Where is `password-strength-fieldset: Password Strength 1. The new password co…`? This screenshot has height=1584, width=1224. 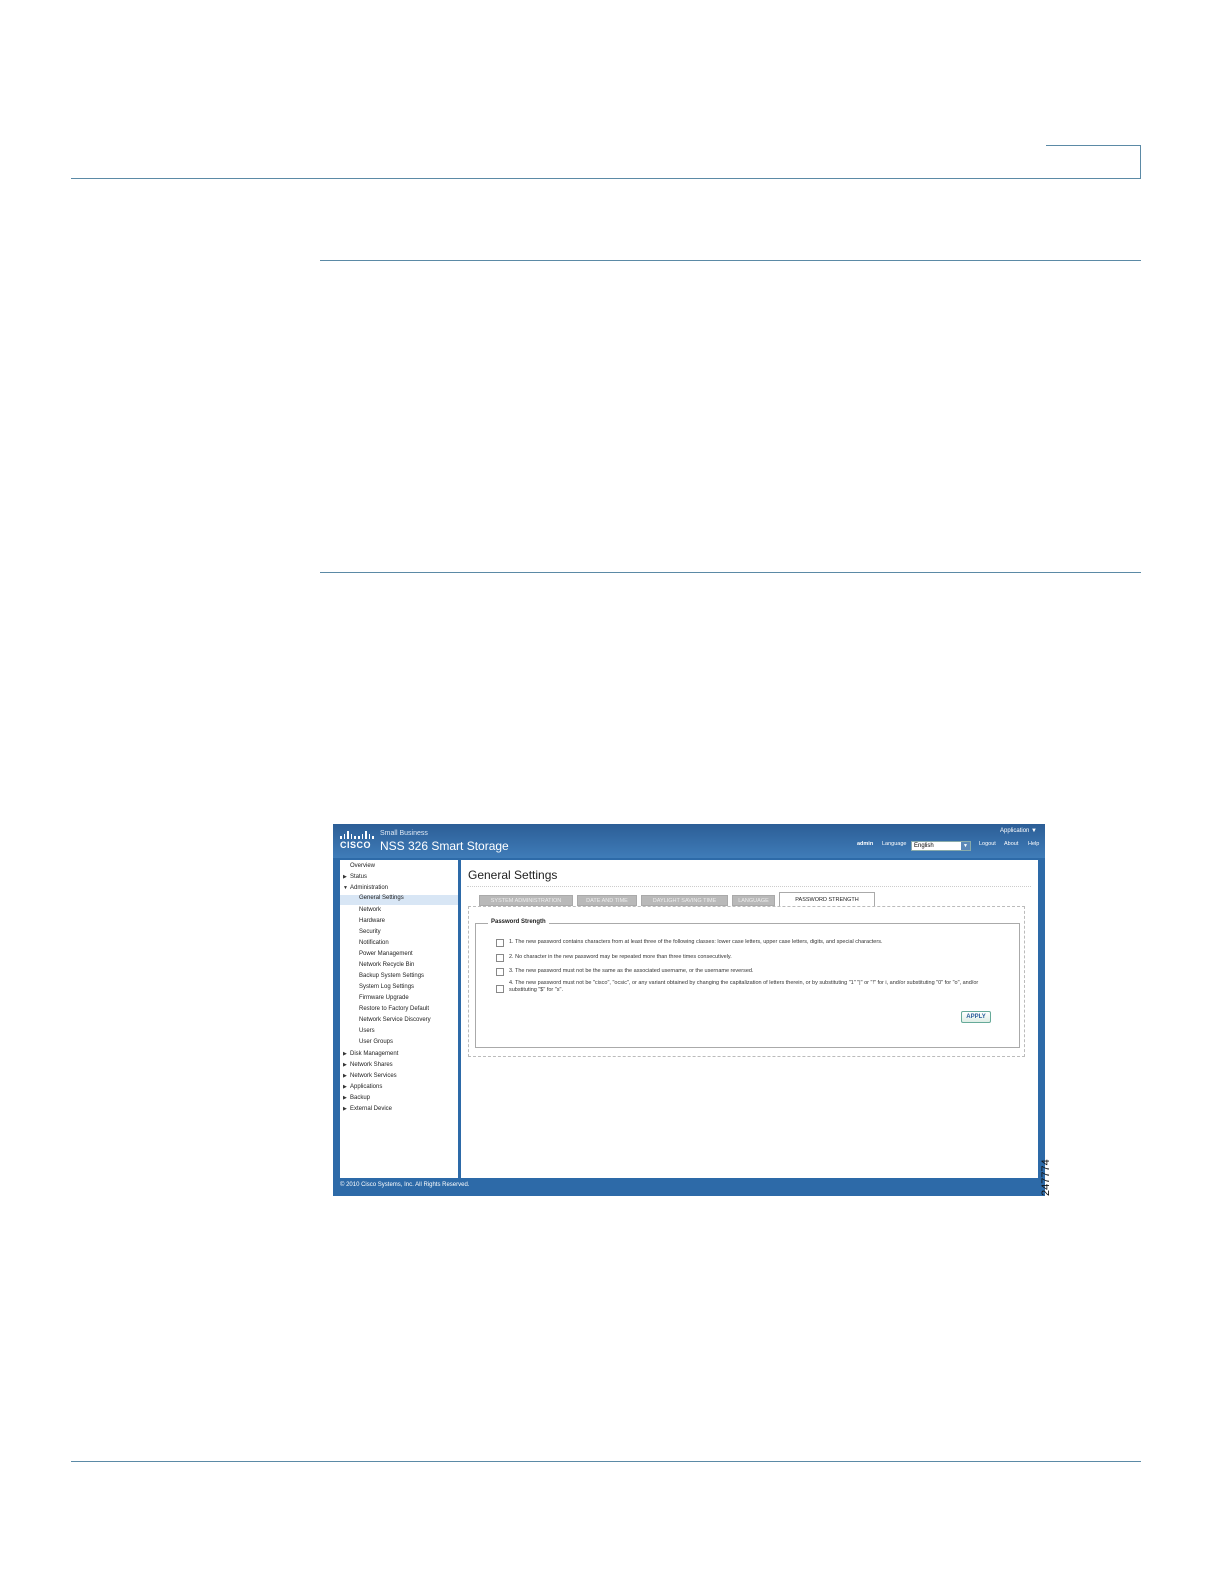
password-strength-fieldset: Password Strength 1. The new password co… is located at coordinates (747, 983).